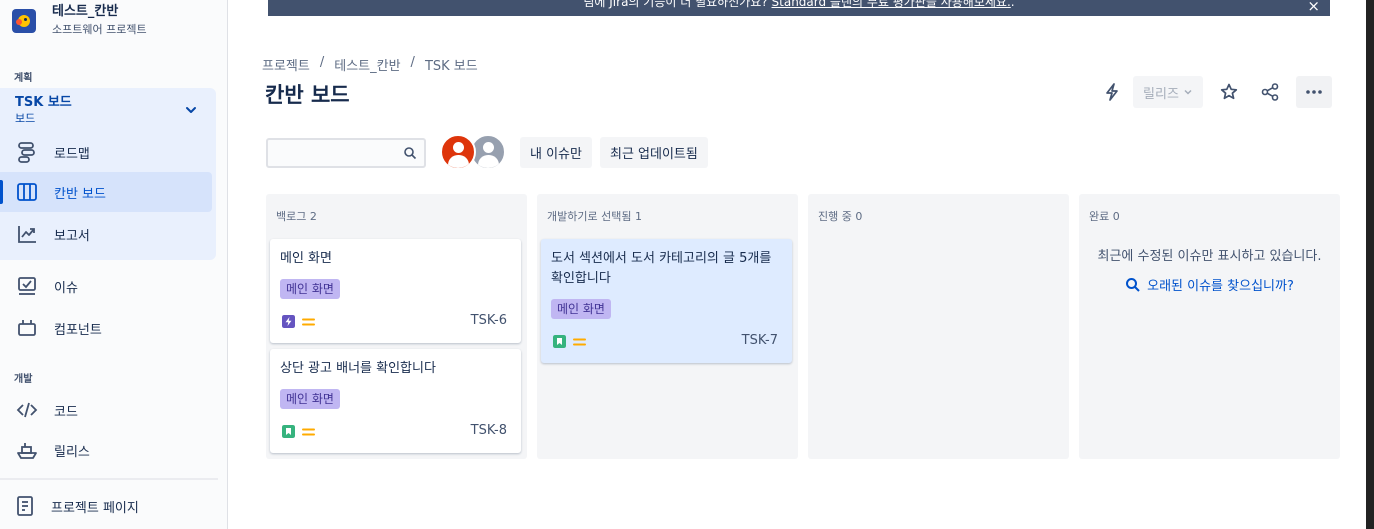 The width and height of the screenshot is (1374, 529). Describe the element at coordinates (106, 450) in the screenshot. I see `sidebar-item-releases: 릴리스` at that location.